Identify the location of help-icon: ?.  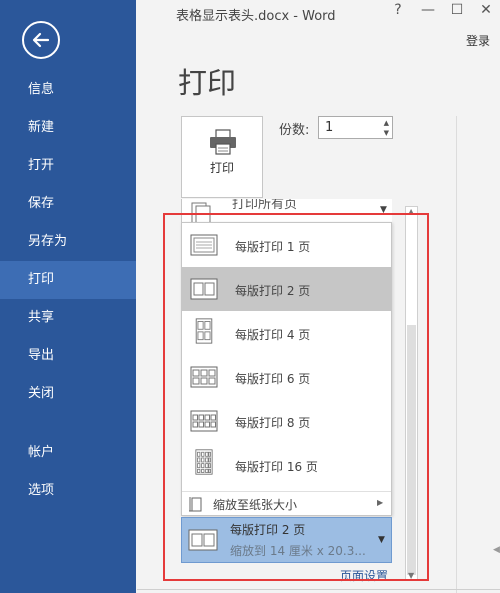
(398, 10).